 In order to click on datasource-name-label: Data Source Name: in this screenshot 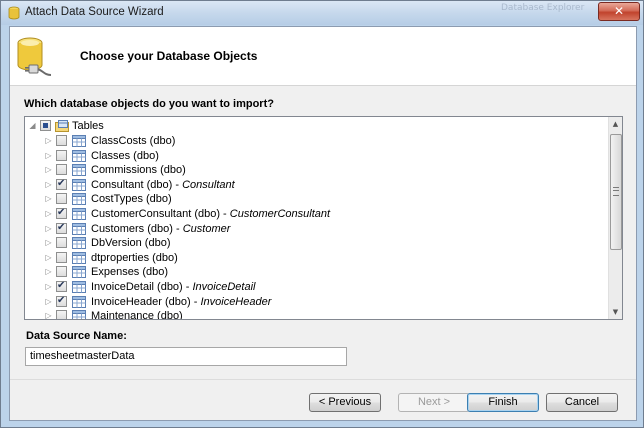, I will do `click(76, 336)`.